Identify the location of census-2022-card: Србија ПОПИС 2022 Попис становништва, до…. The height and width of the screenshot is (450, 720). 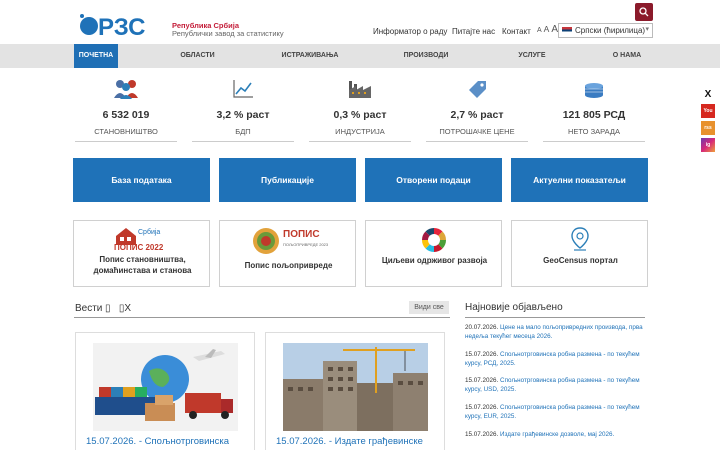
(141, 253).